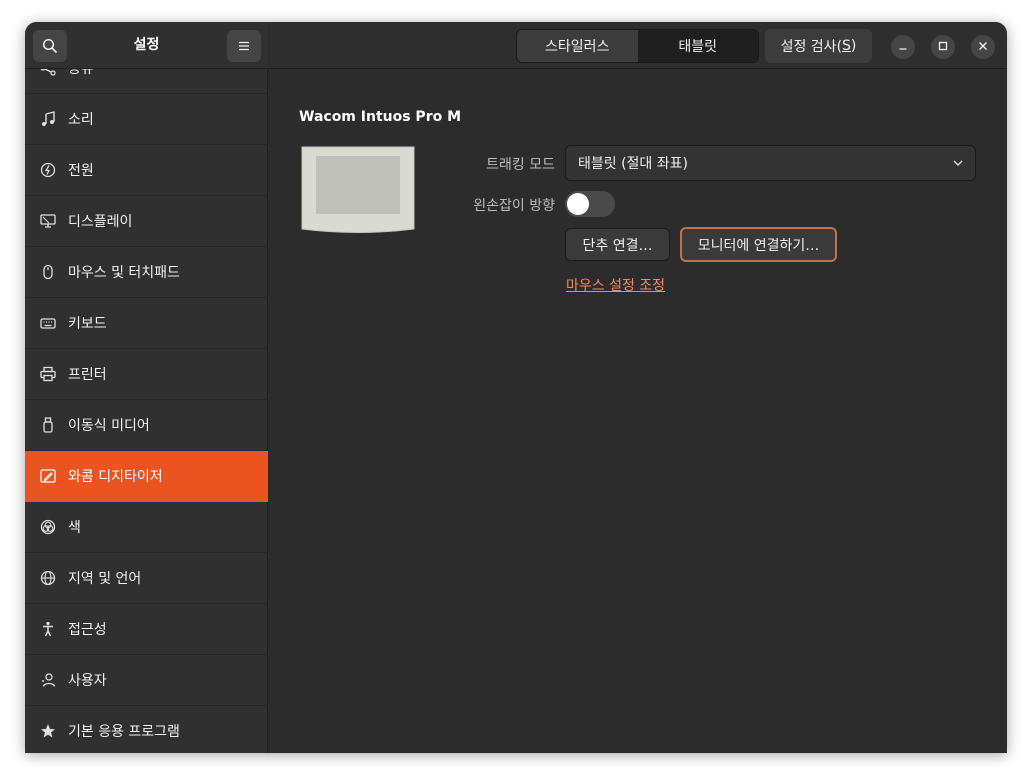  I want to click on share-icon, so click(48, 73).